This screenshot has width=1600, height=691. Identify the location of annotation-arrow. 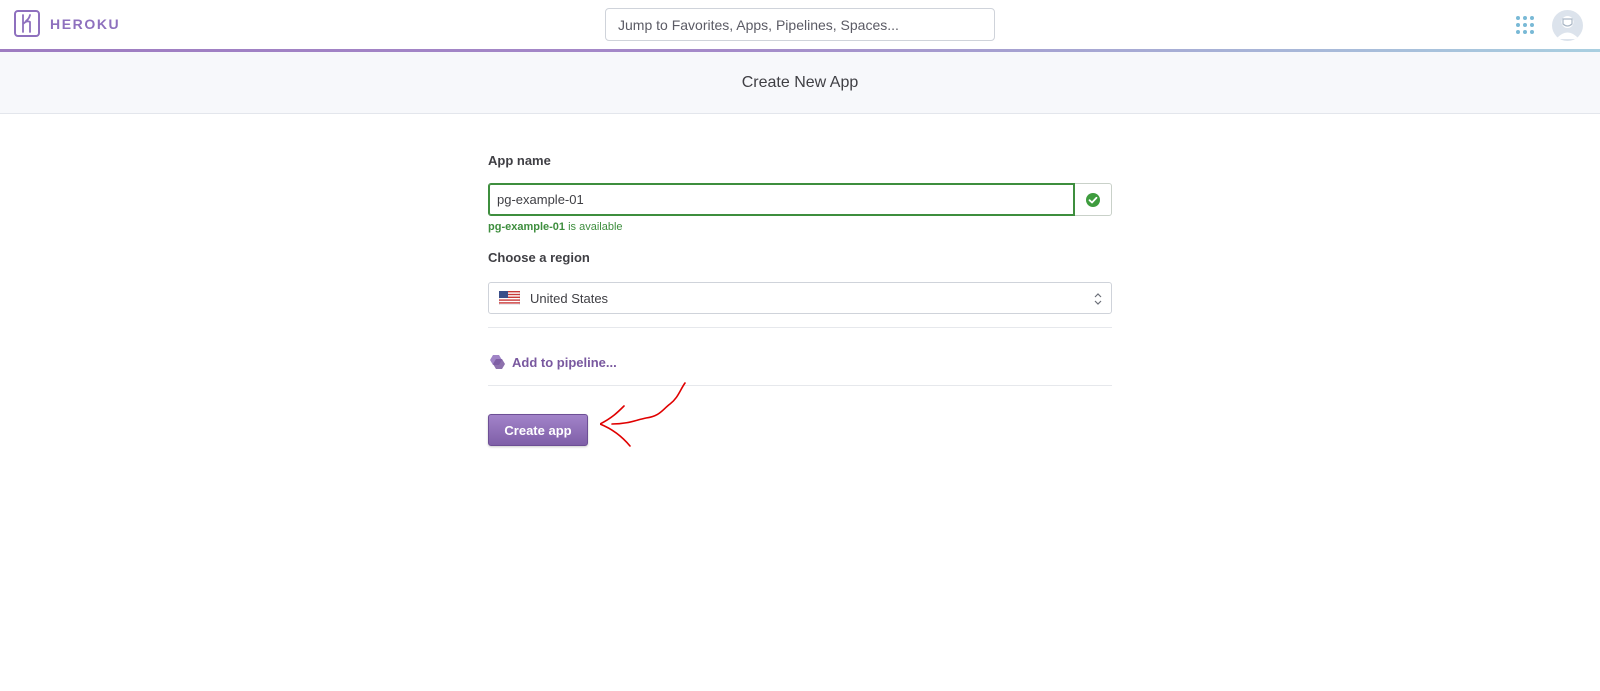
(643, 414).